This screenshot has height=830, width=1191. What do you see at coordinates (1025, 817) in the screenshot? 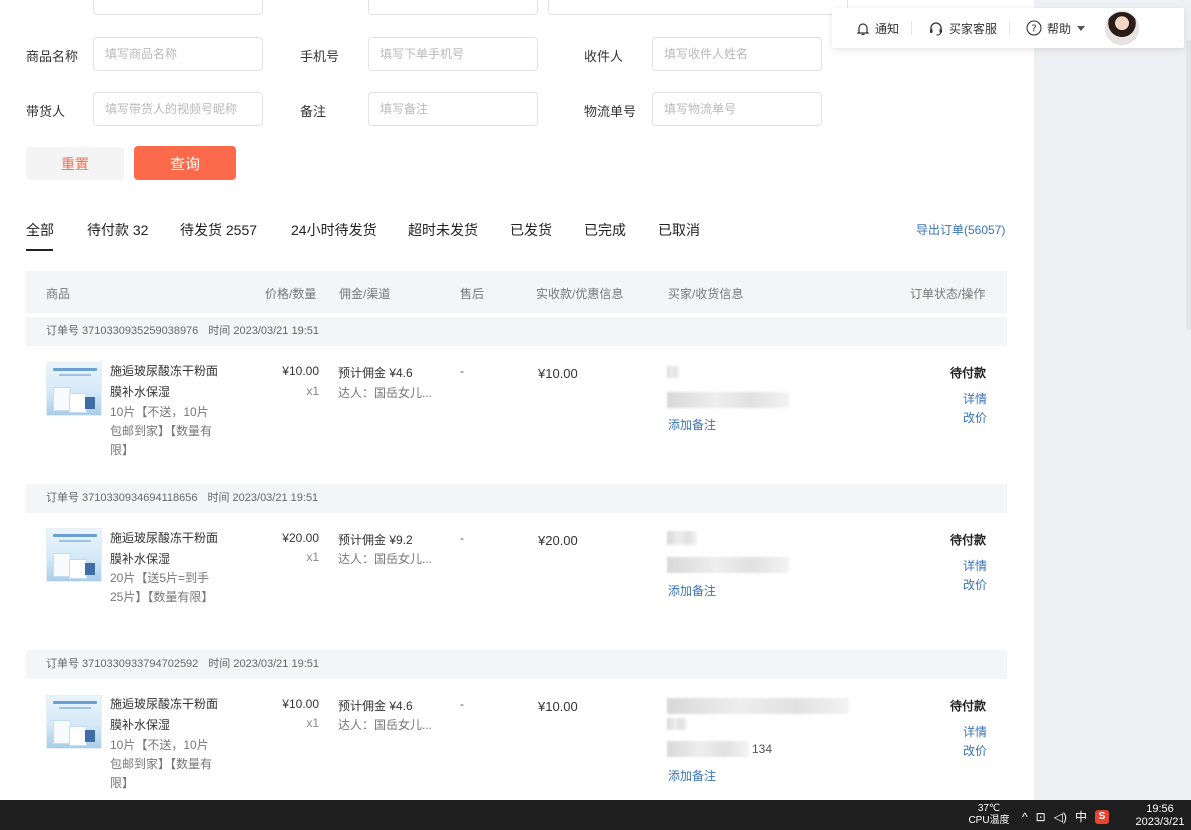
I see `tray-expand-icon: ^` at bounding box center [1025, 817].